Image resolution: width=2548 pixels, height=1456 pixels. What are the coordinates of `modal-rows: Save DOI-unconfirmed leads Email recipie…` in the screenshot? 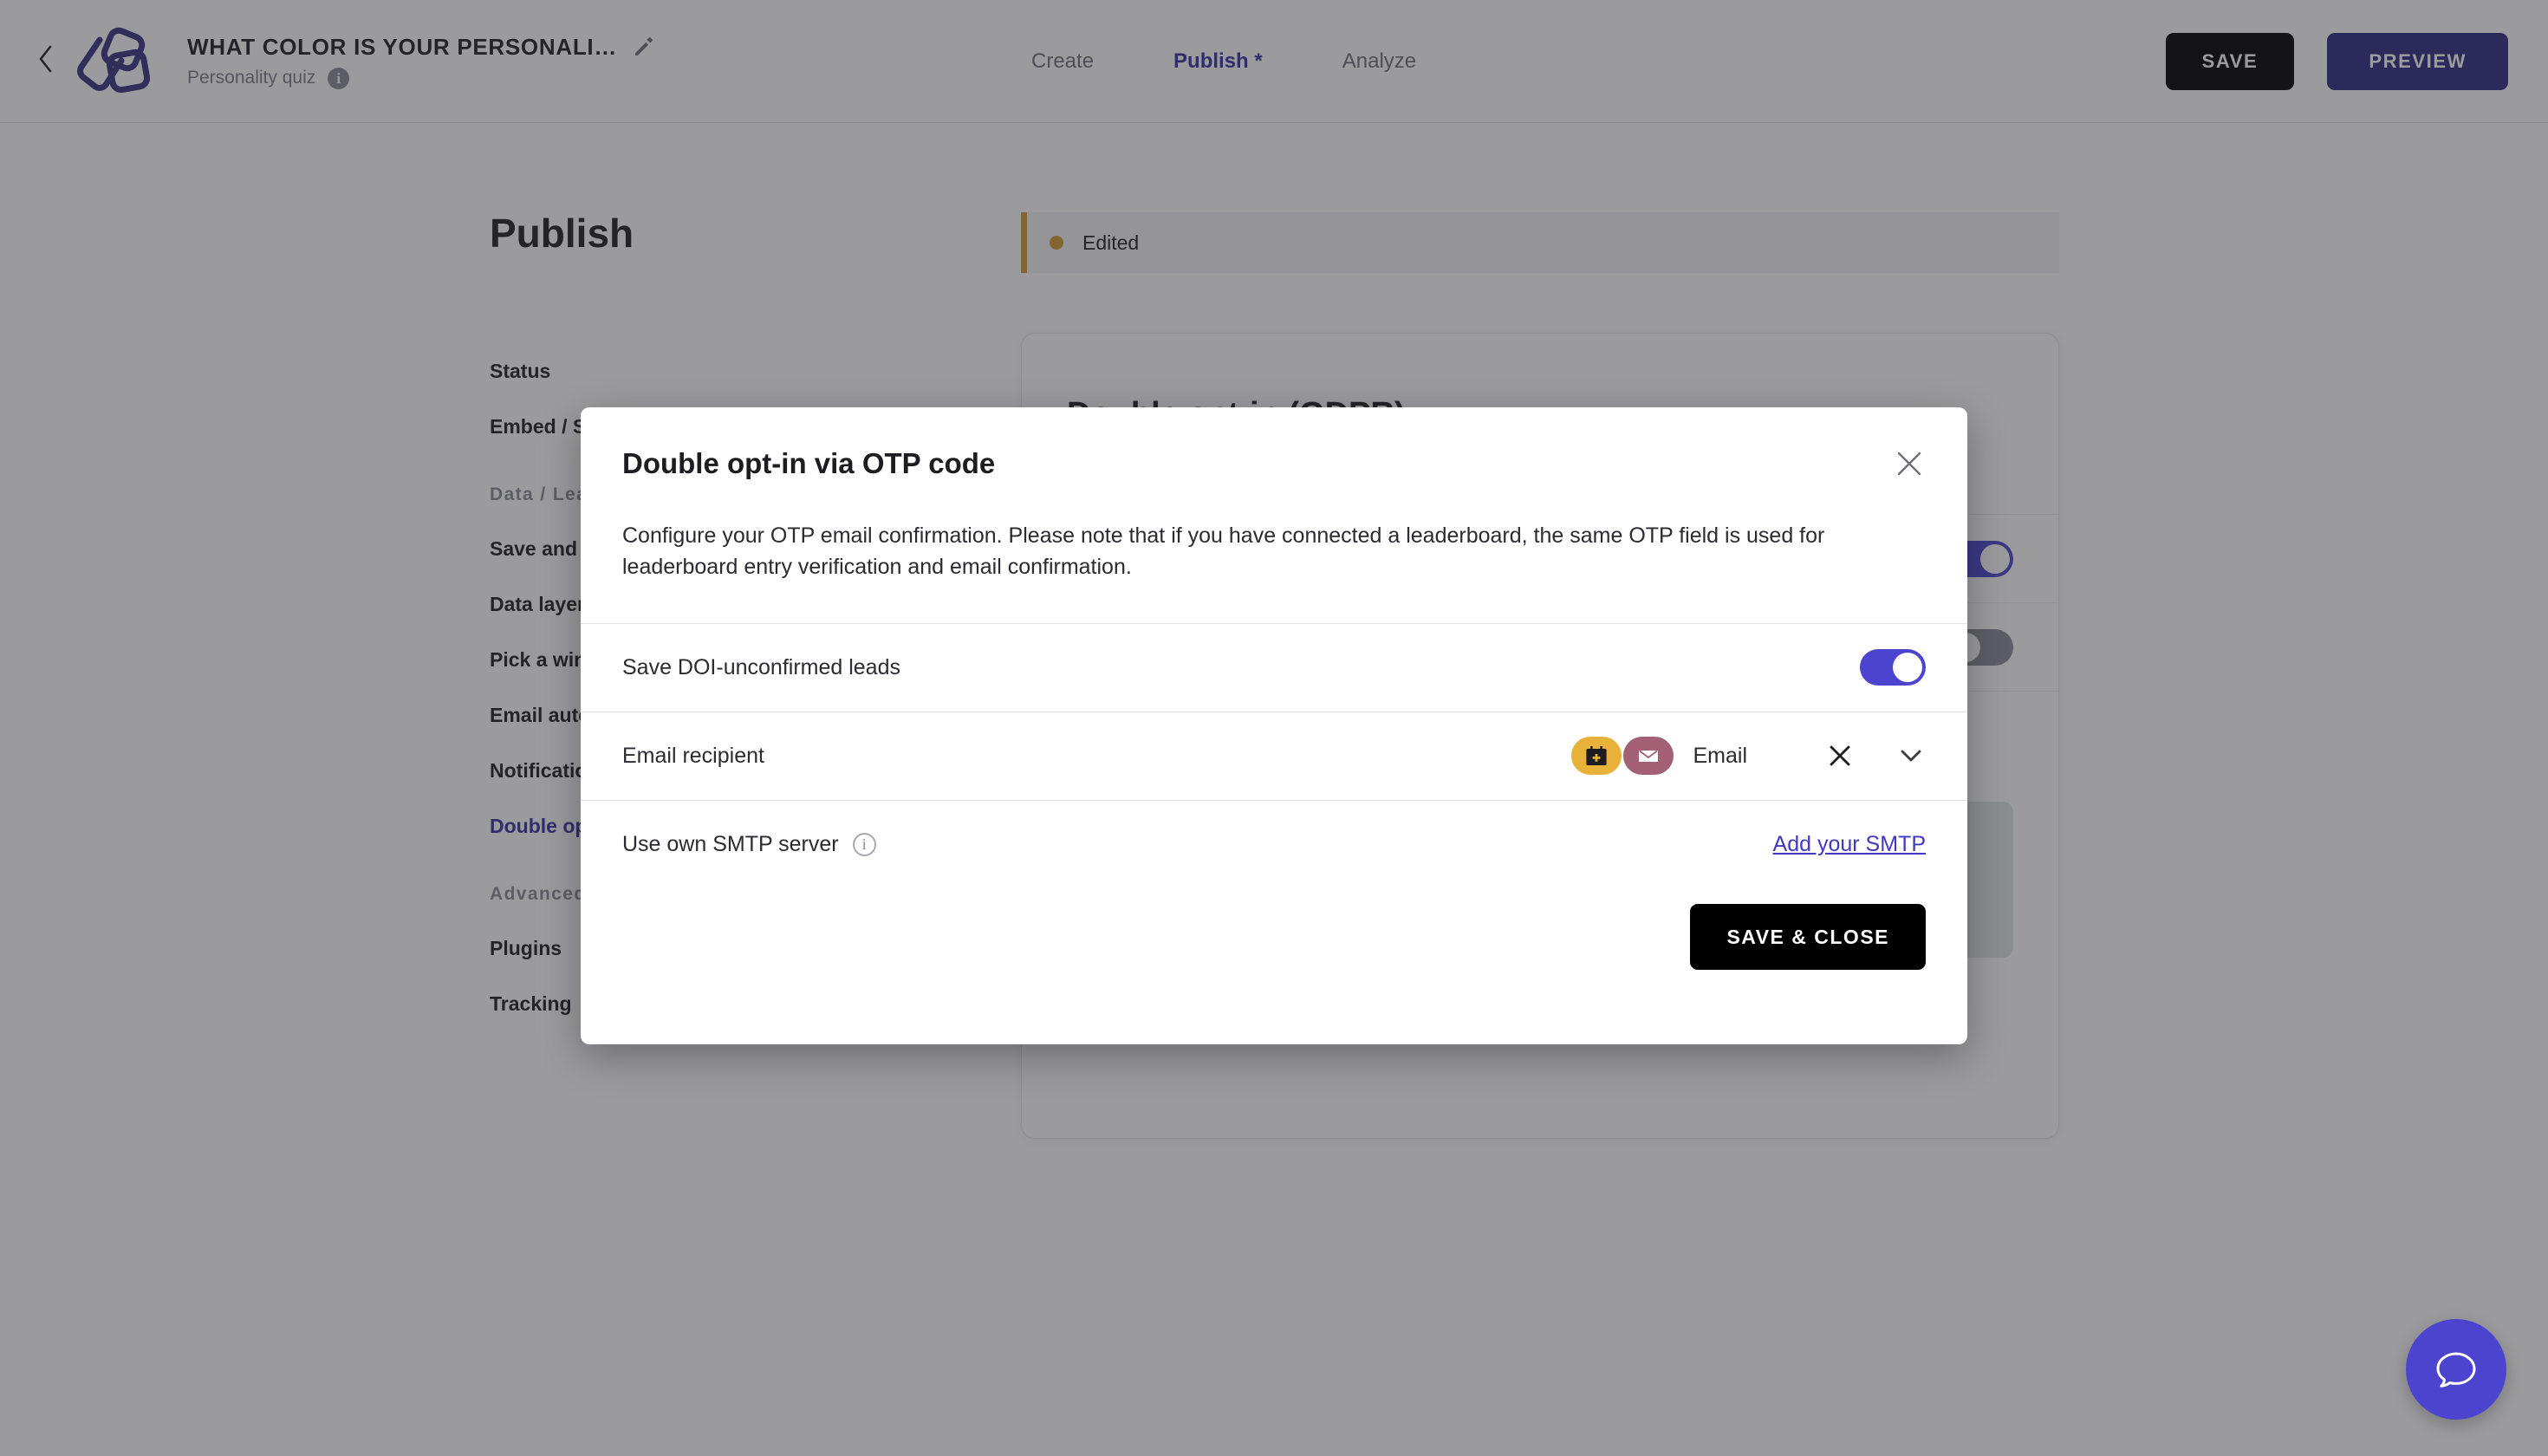 It's located at (1274, 755).